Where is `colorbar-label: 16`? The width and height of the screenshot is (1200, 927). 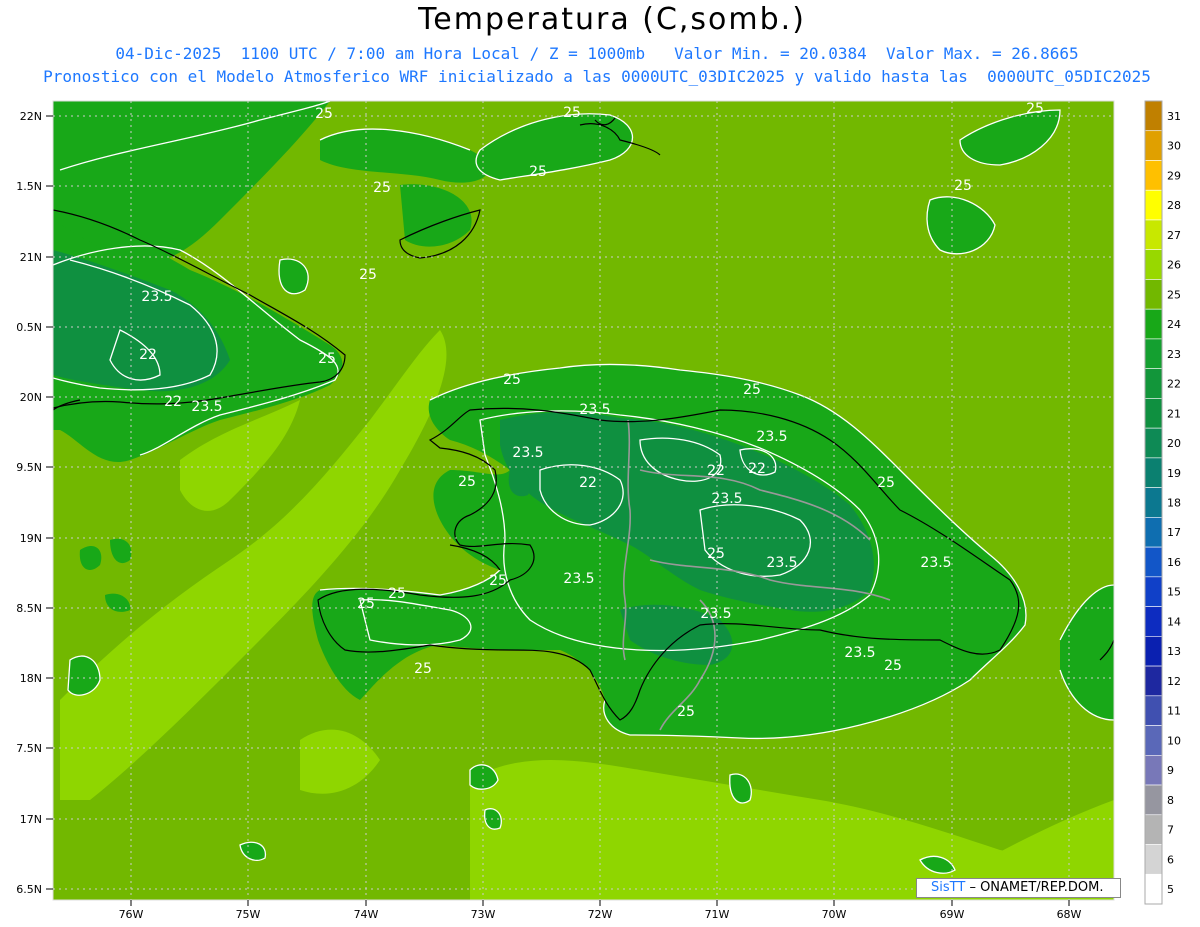
colorbar-label: 16 is located at coordinates (1174, 562).